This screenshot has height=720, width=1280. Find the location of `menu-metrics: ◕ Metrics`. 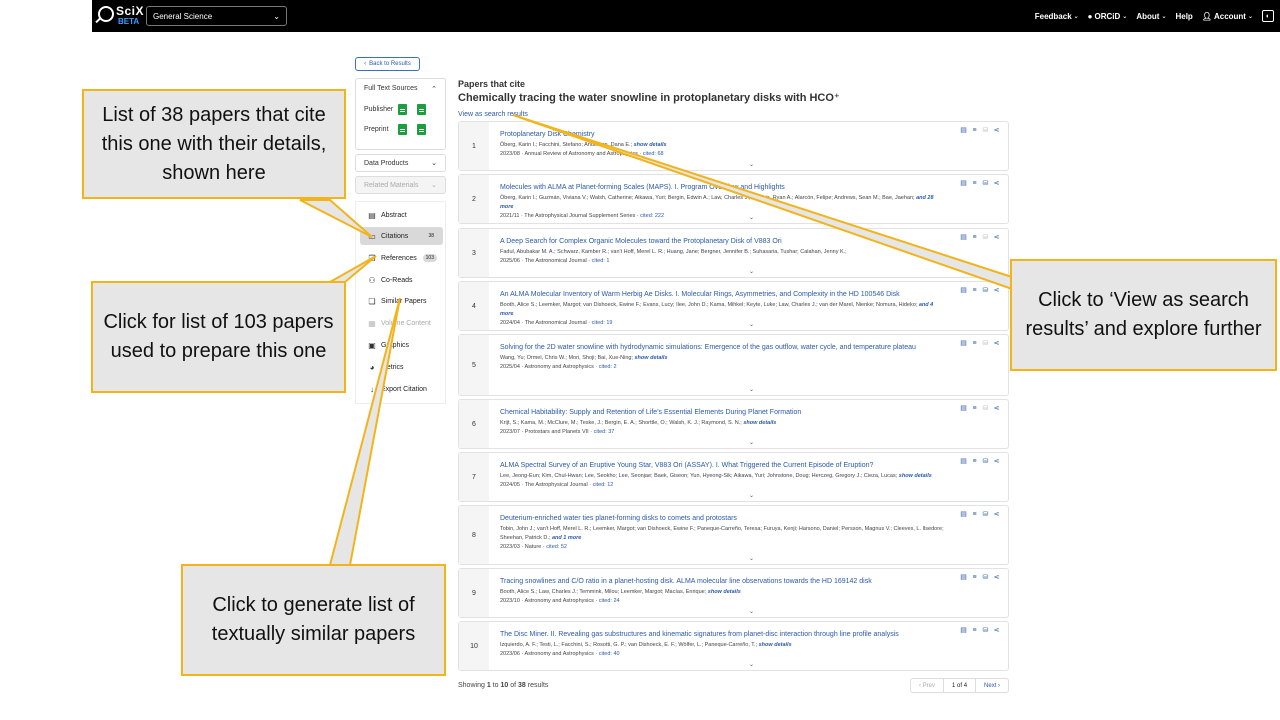

menu-metrics: ◕ Metrics is located at coordinates (401, 367).